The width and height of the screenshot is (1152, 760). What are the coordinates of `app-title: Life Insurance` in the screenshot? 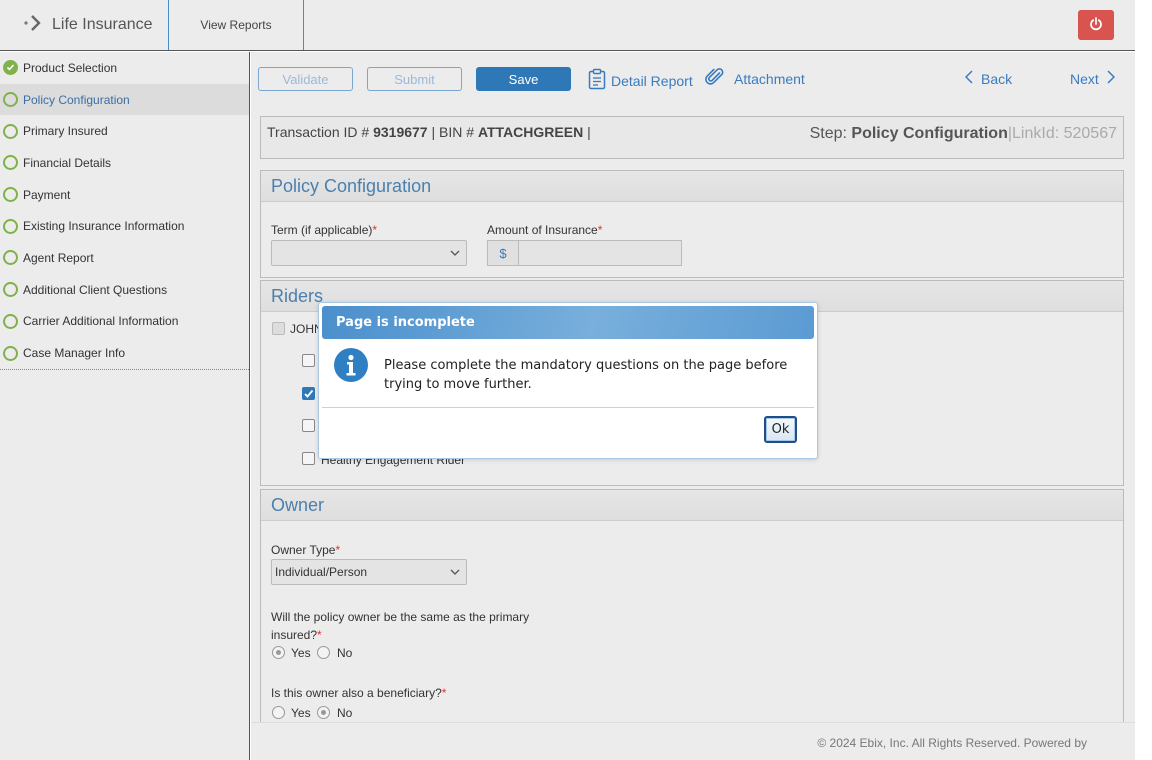 It's located at (102, 24).